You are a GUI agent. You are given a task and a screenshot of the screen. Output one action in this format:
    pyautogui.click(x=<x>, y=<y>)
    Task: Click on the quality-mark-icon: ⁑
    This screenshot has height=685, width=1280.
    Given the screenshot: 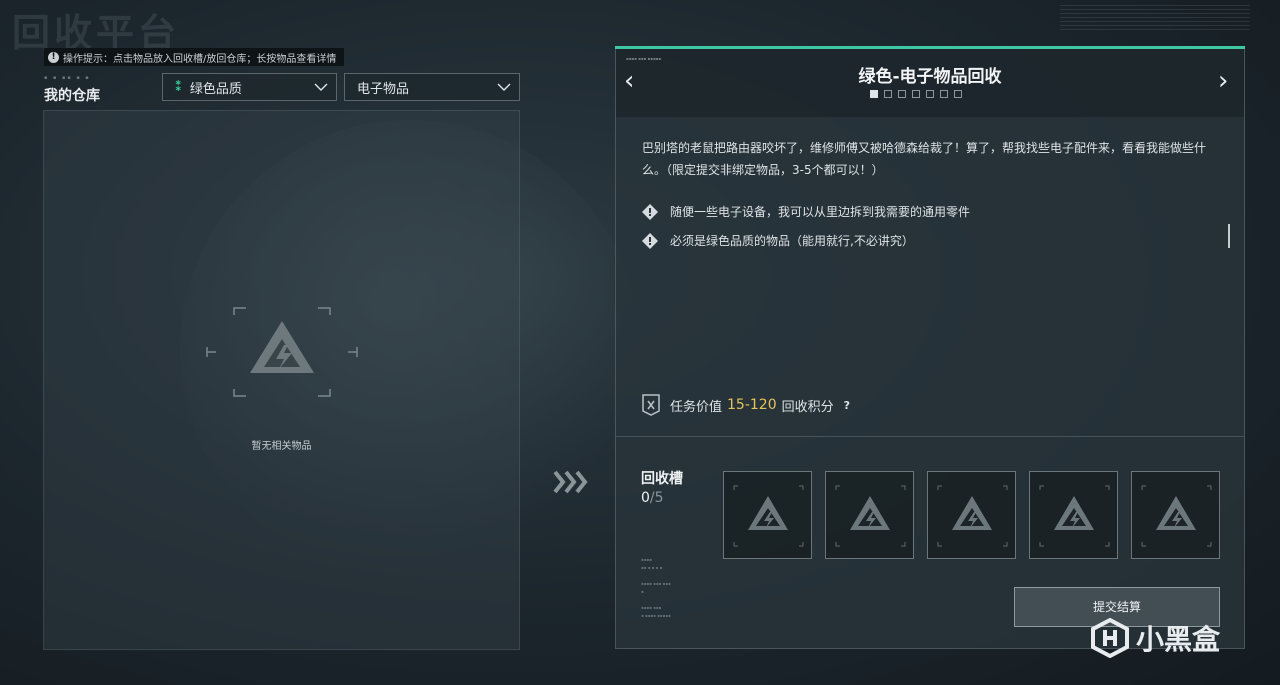 What is the action you would take?
    pyautogui.click(x=178, y=87)
    